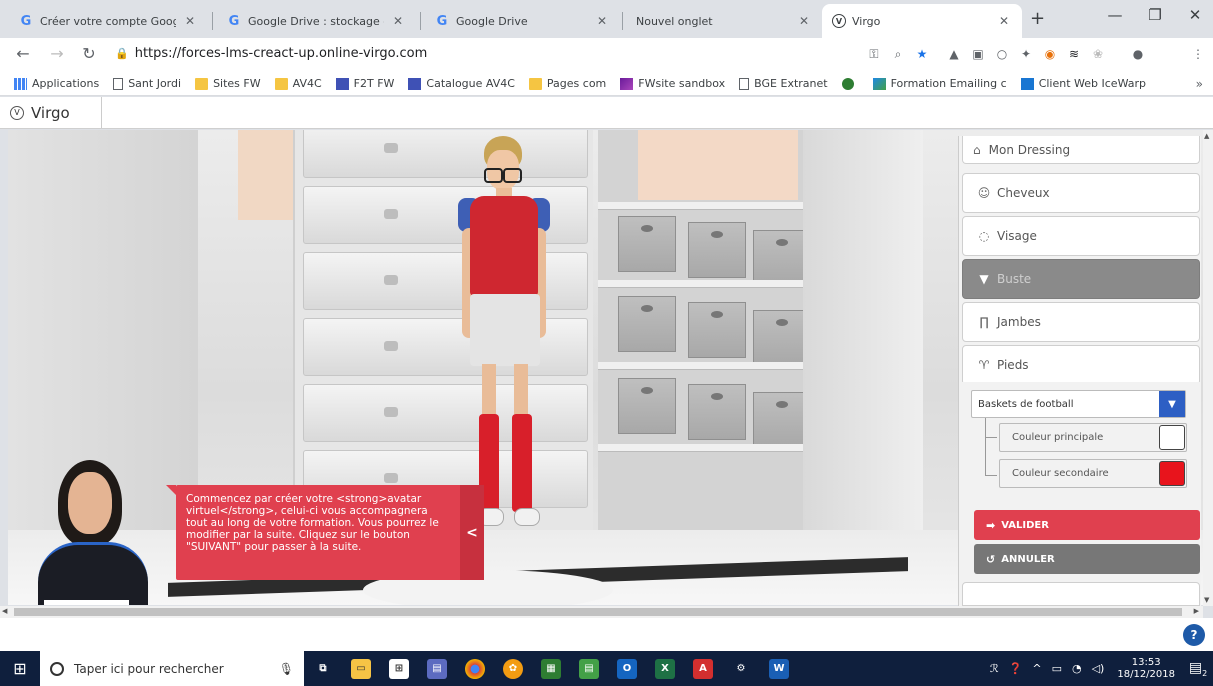 The image size is (1213, 686). Describe the element at coordinates (437, 668) in the screenshot. I see `app-calendar-icon: ▤` at that location.